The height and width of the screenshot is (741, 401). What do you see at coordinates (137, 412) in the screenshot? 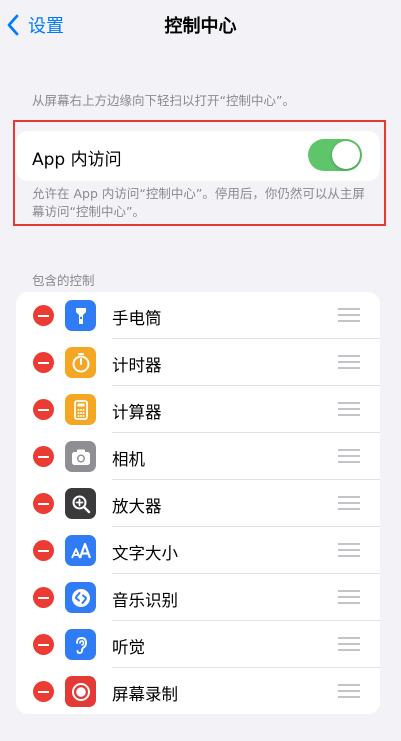
I see `control-label: 计算器` at bounding box center [137, 412].